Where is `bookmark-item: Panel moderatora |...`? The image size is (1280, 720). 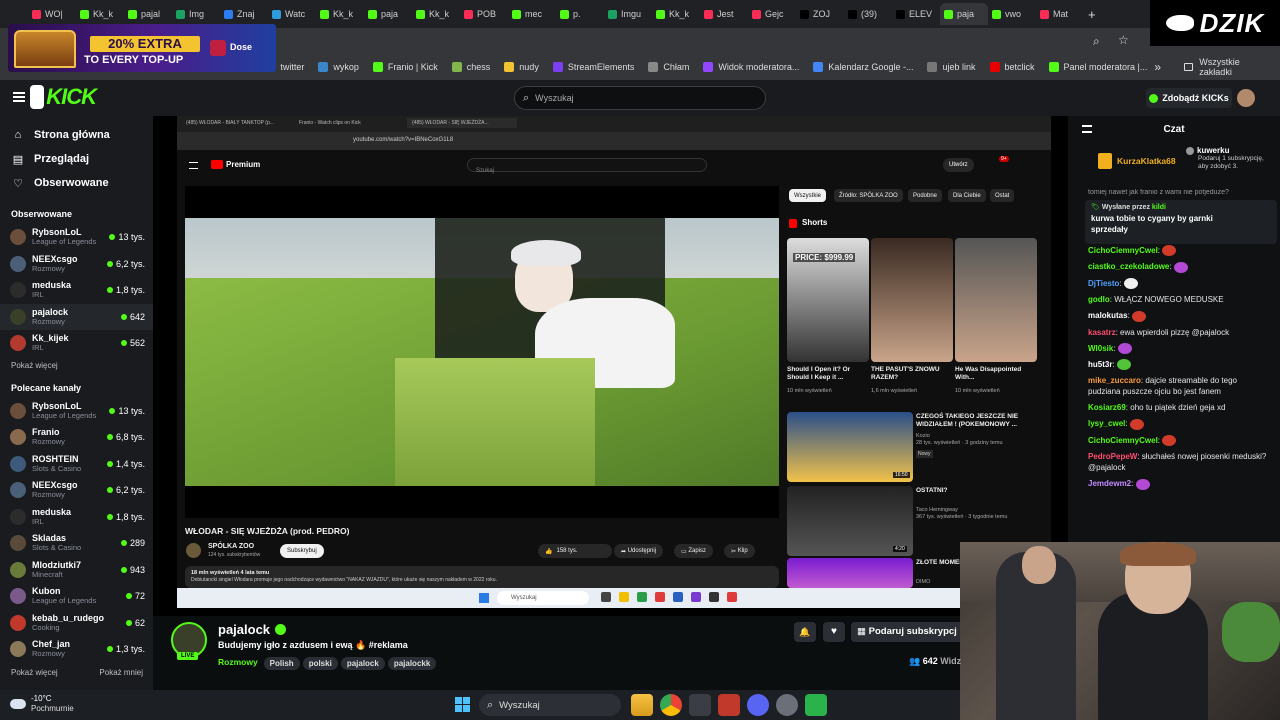
bookmark-item: Panel moderatora |... is located at coordinates (1098, 67).